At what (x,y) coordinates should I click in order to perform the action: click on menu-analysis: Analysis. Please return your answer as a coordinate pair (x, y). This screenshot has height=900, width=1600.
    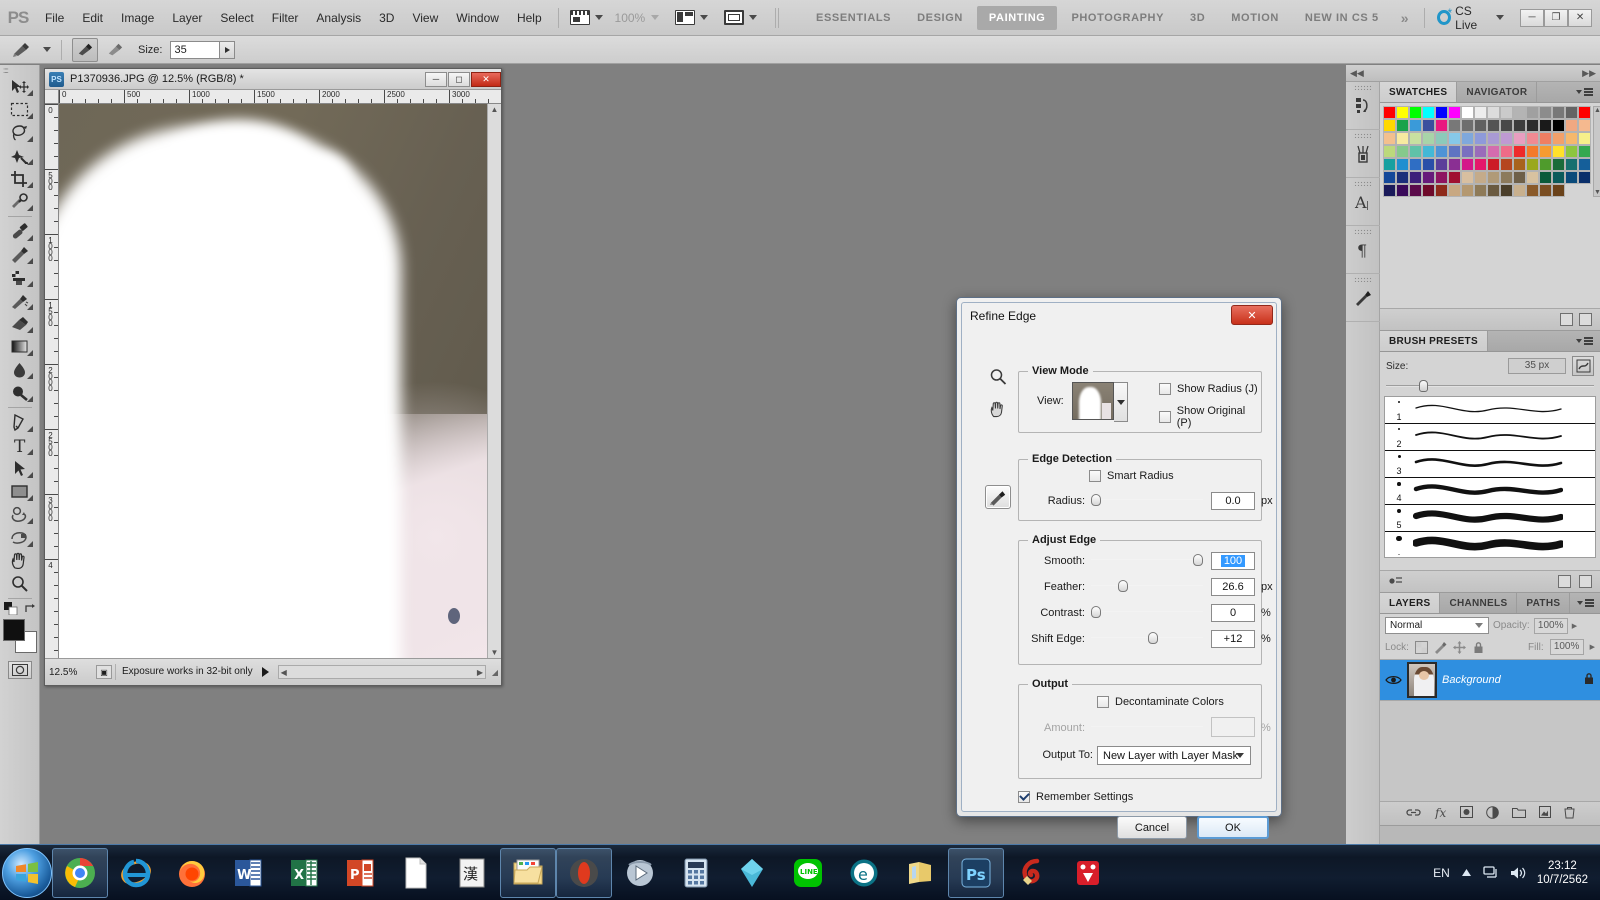
    Looking at the image, I should click on (338, 18).